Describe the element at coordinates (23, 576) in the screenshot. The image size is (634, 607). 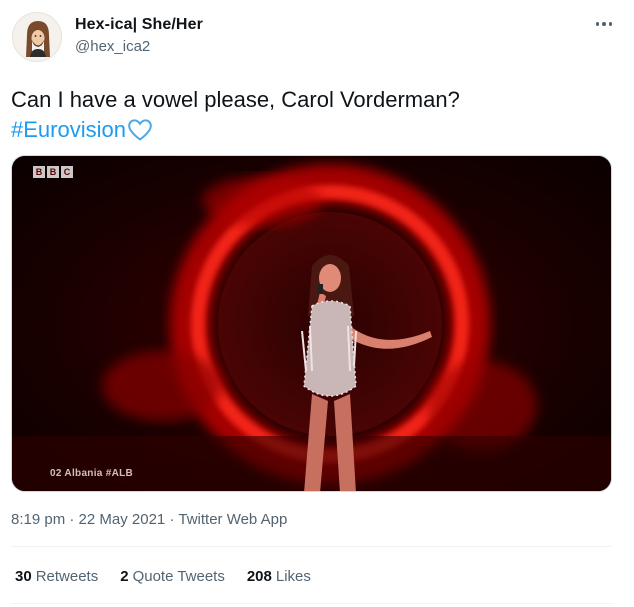
I see `retweets-count: 30` at that location.